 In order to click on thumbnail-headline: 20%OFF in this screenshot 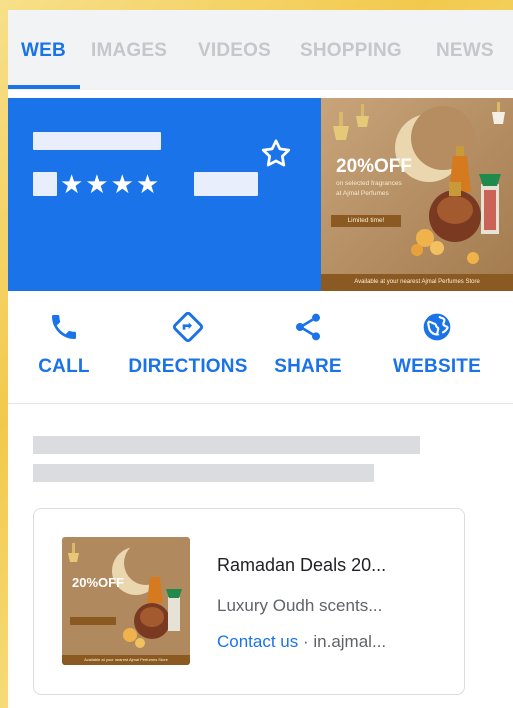, I will do `click(98, 582)`.